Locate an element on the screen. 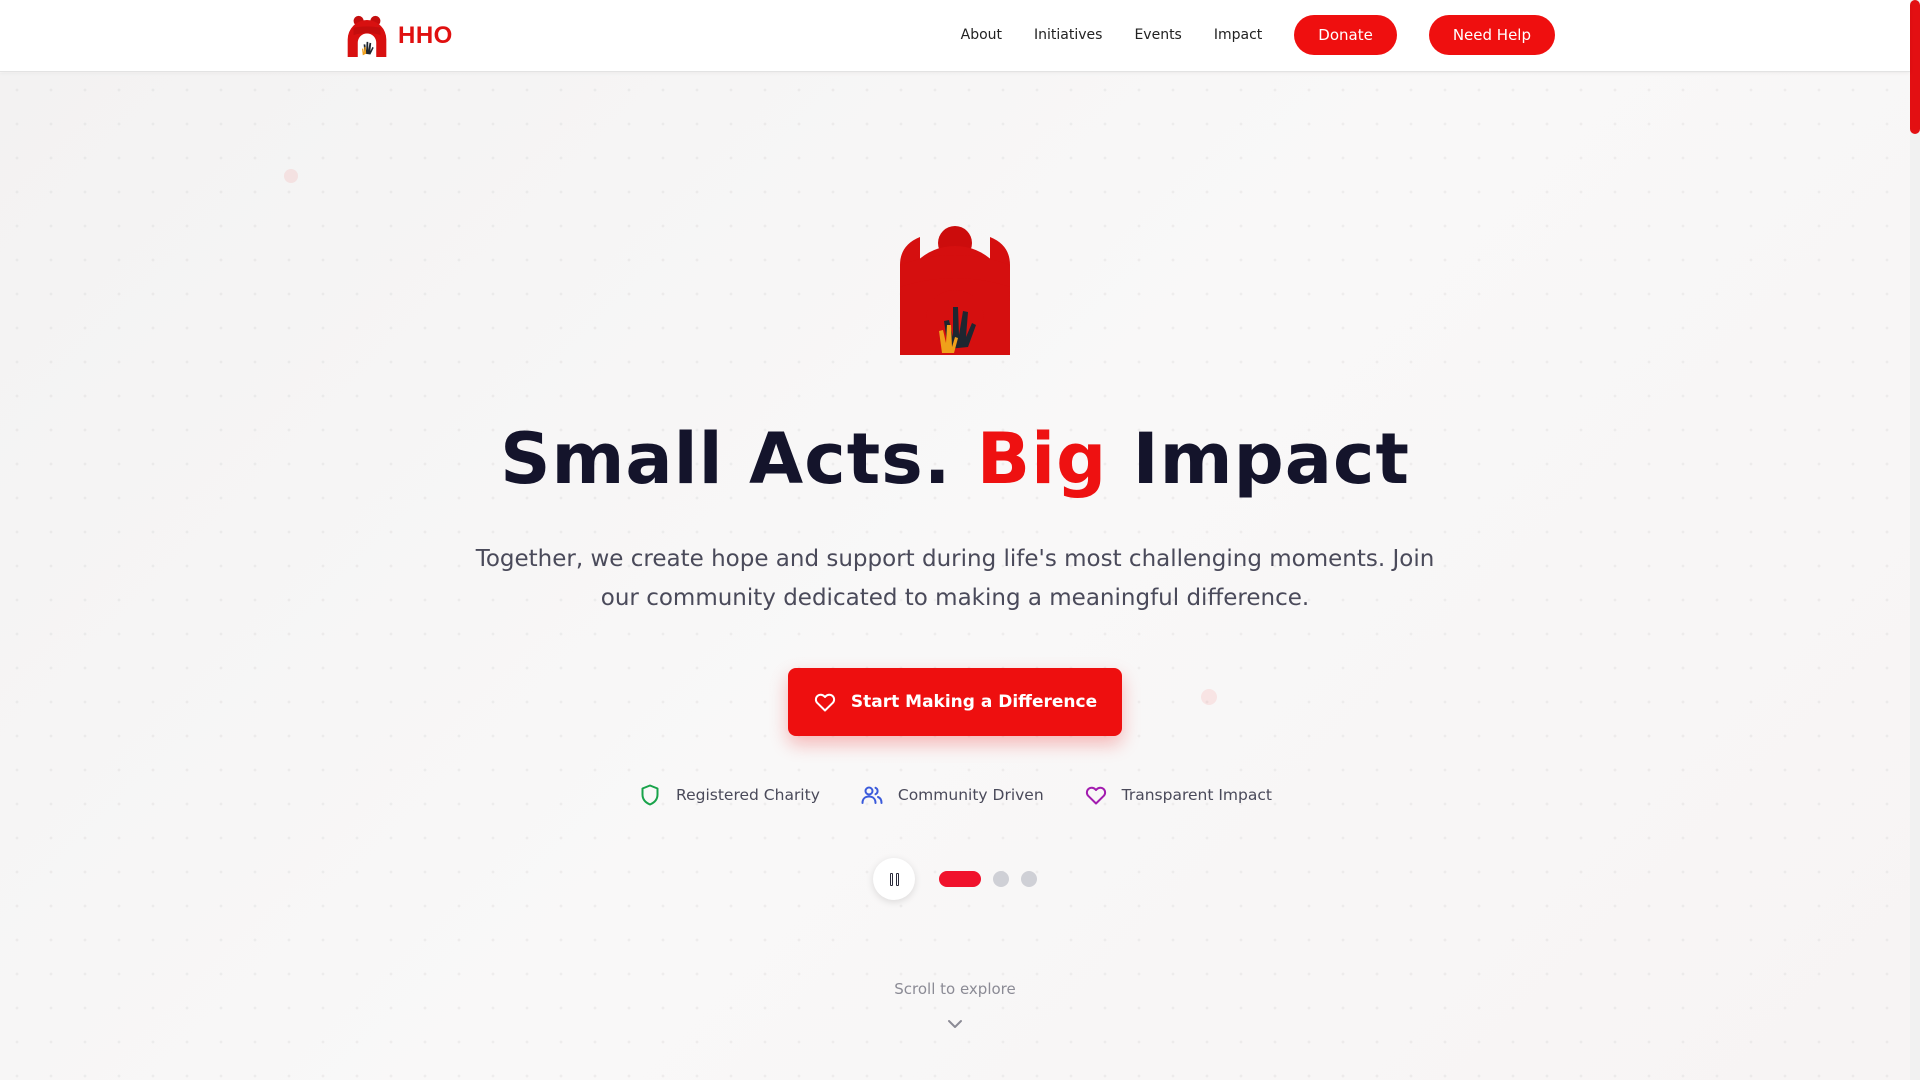 This screenshot has width=1920, height=1080. feature-transparent-impact: Transparent Impact is located at coordinates (1178, 795).